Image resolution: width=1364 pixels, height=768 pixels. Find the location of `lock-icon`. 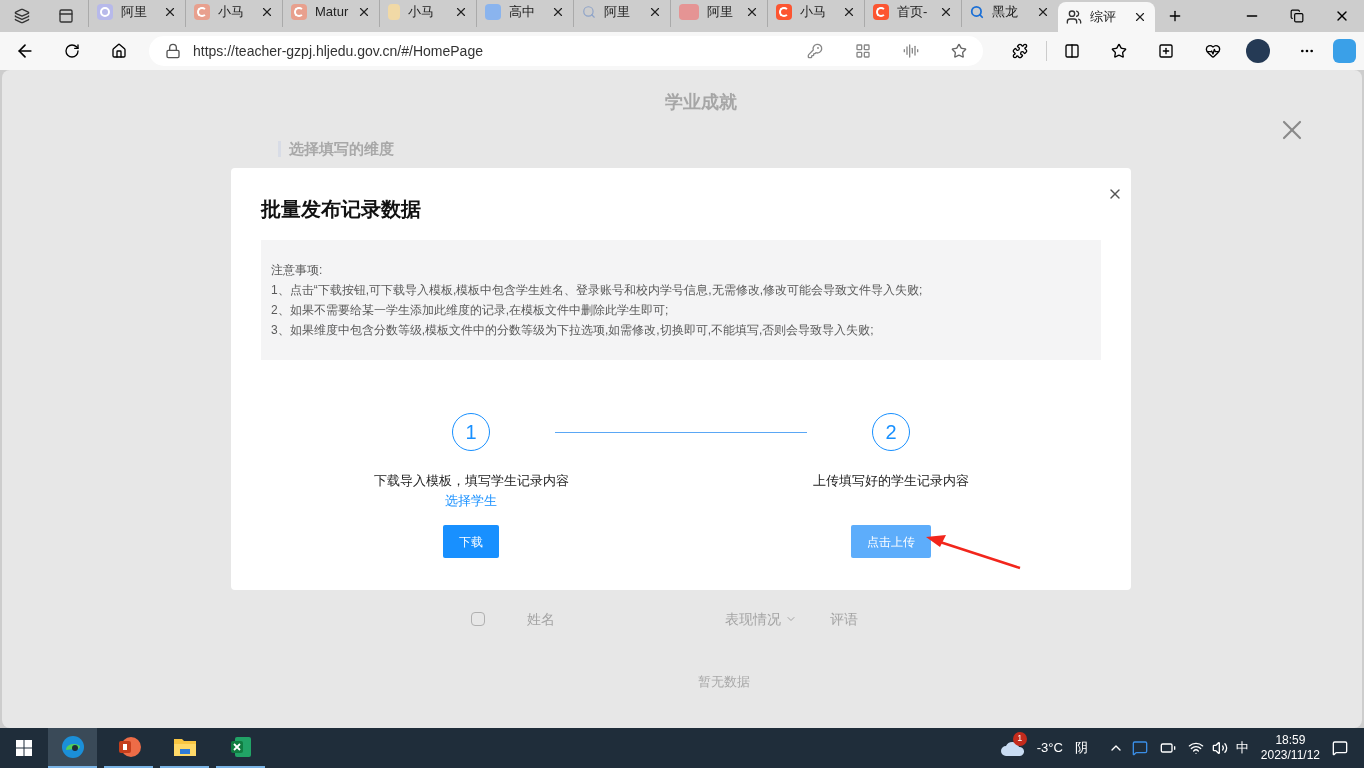

lock-icon is located at coordinates (172, 51).